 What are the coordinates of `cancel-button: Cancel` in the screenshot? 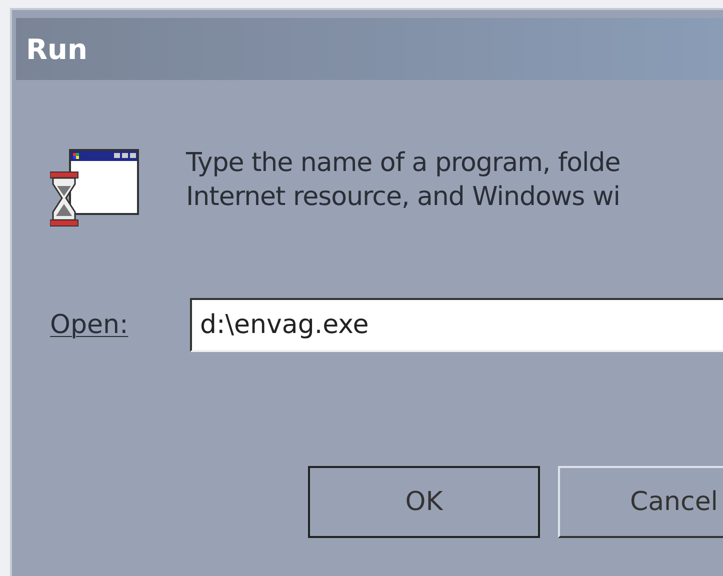 It's located at (640, 502).